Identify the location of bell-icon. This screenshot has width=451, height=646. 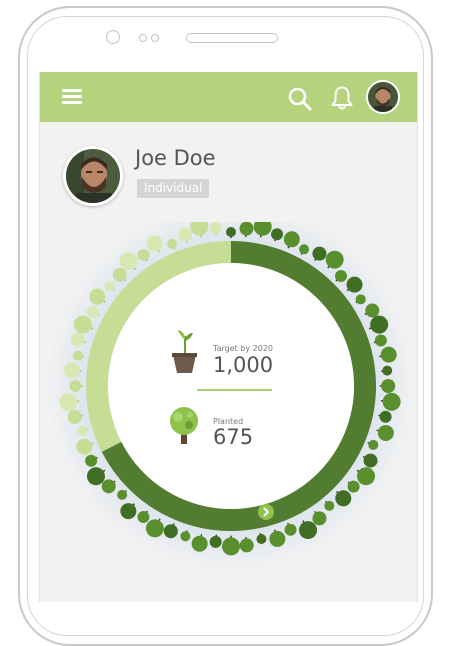
(342, 98).